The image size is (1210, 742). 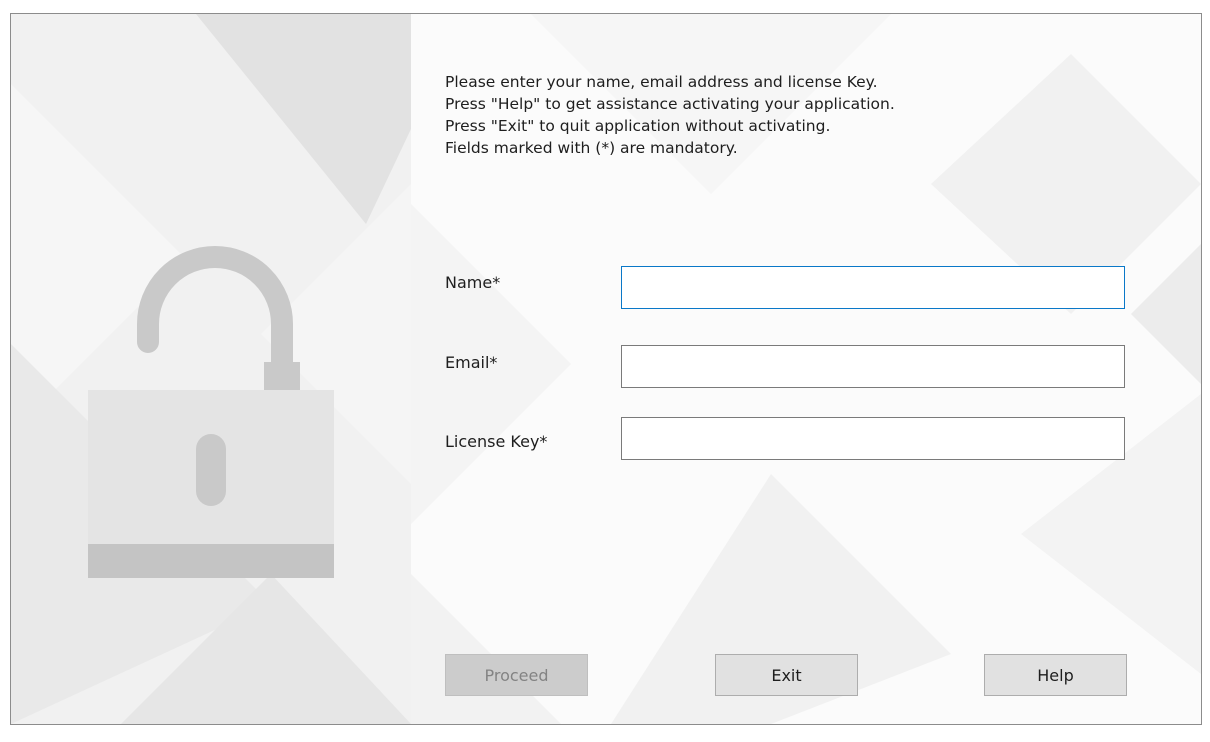 What do you see at coordinates (1055, 675) in the screenshot?
I see `help-button: Help` at bounding box center [1055, 675].